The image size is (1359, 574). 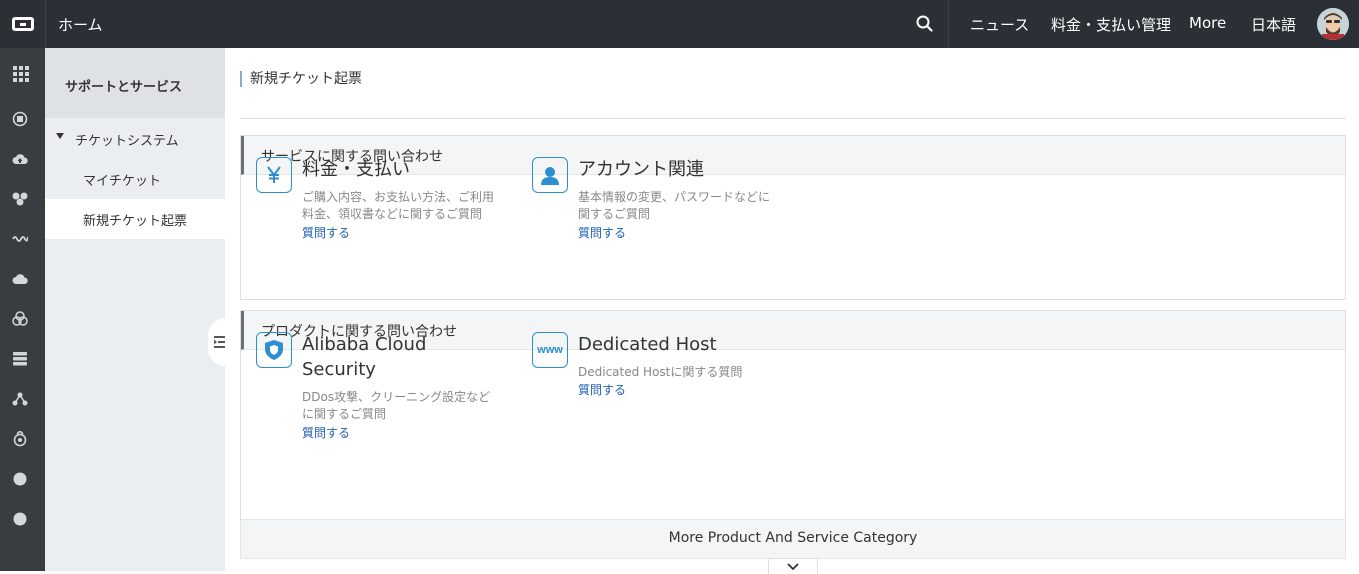 I want to click on card-title-line: Alibaba Cloud, so click(x=364, y=344).